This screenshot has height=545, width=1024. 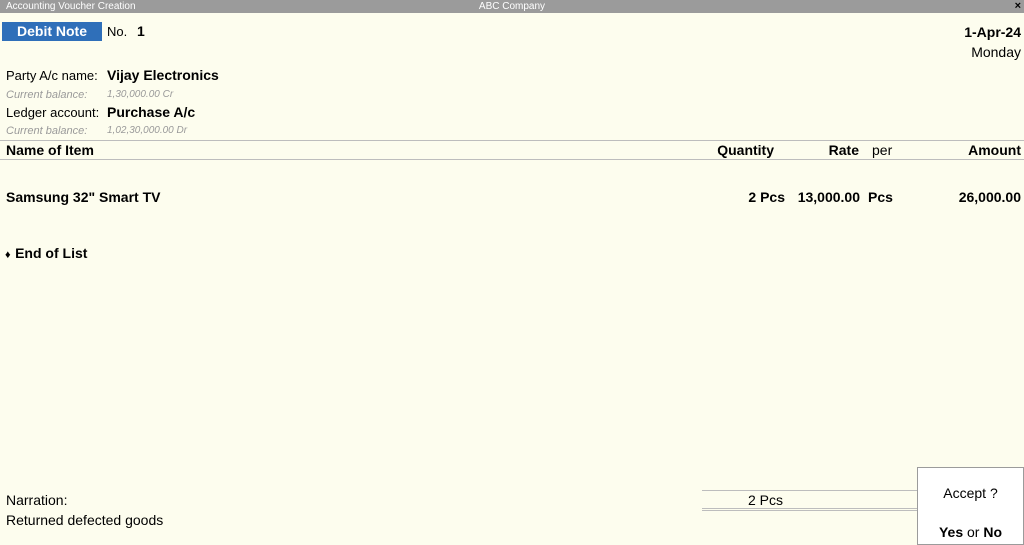 I want to click on voucher-day: Monday, so click(x=996, y=52).